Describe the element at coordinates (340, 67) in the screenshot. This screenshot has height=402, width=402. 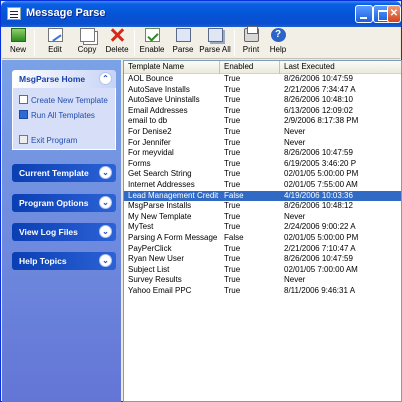
I see `column-header-last-executed: Last Executed` at that location.